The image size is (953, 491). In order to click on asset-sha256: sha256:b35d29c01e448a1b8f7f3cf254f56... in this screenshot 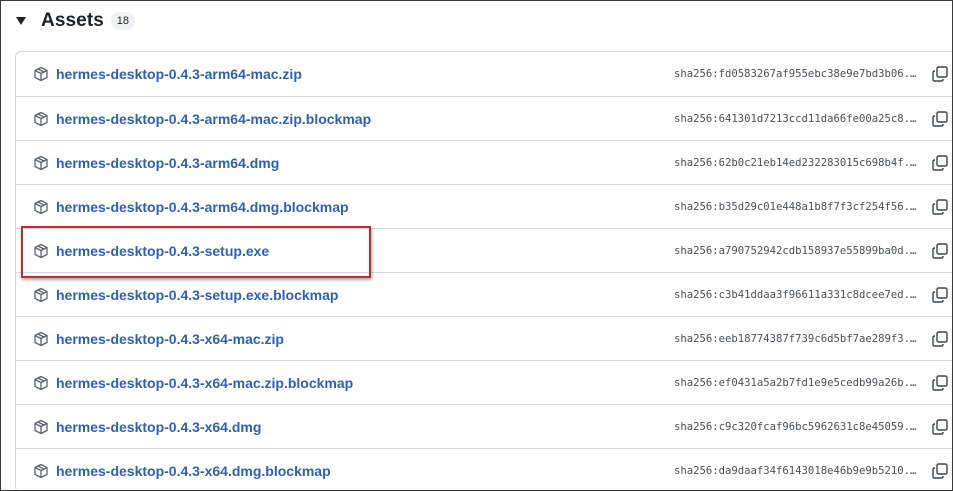, I will do `click(797, 207)`.